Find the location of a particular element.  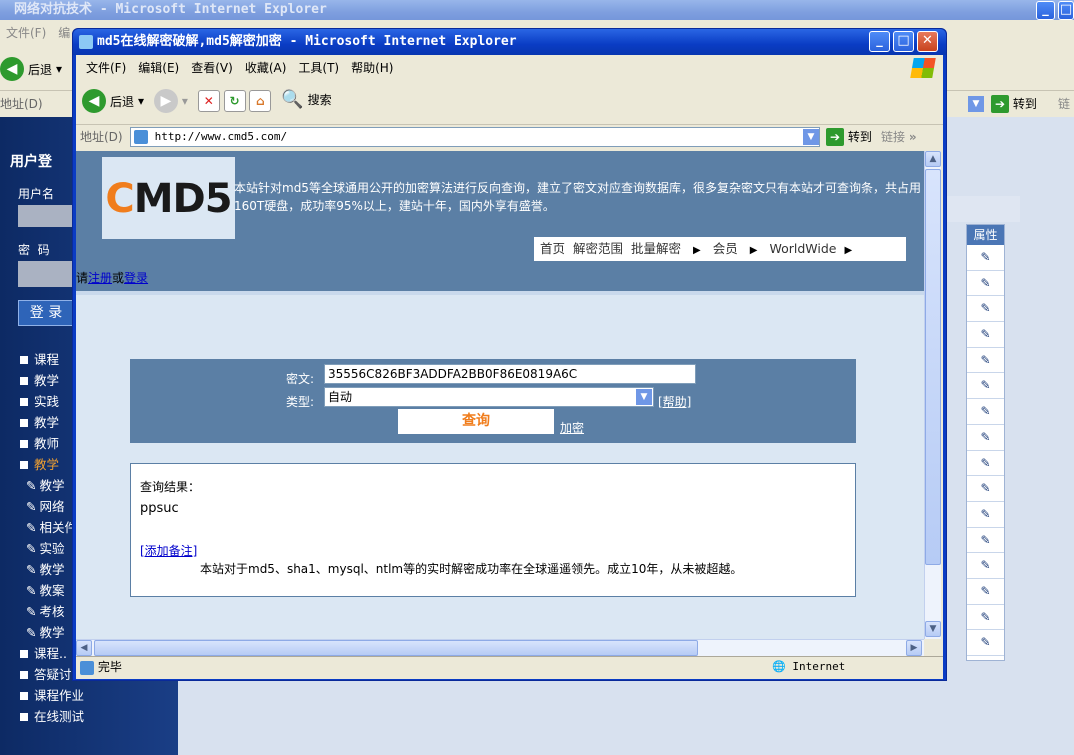

horizontal-scrollbar: ◀ ▶ is located at coordinates (500, 647).